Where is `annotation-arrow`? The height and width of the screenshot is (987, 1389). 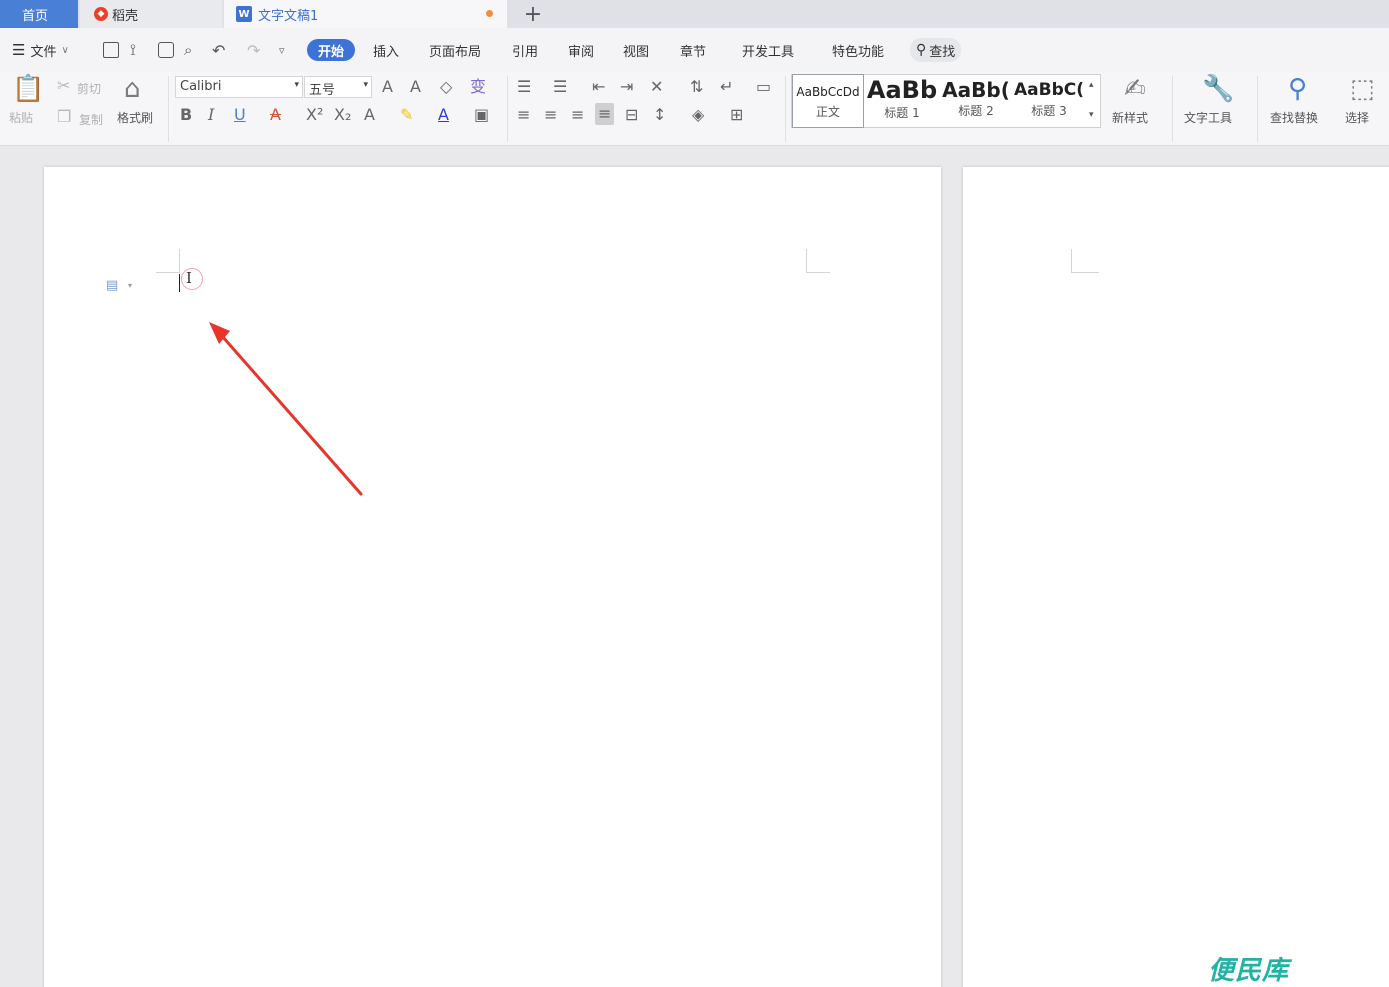 annotation-arrow is located at coordinates (286, 409).